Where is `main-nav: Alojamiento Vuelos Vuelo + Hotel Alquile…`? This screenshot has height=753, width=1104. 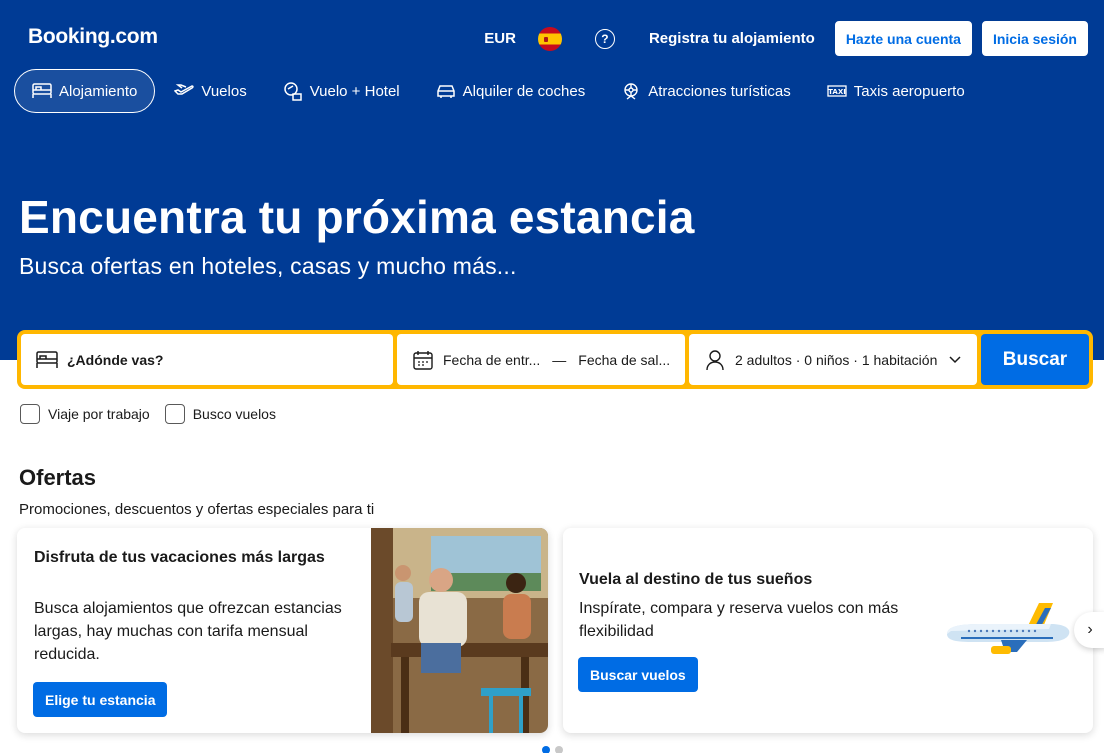
main-nav: Alojamiento Vuelos Vuelo + Hotel Alquile… is located at coordinates (499, 91).